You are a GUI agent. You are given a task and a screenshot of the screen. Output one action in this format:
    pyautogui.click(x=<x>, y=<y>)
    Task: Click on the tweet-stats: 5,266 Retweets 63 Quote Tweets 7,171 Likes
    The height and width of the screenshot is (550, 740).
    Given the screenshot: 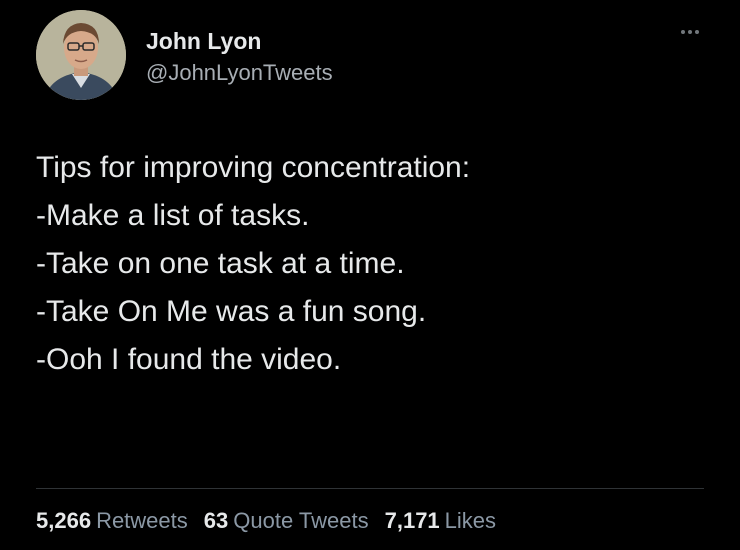 What is the action you would take?
    pyautogui.click(x=274, y=521)
    